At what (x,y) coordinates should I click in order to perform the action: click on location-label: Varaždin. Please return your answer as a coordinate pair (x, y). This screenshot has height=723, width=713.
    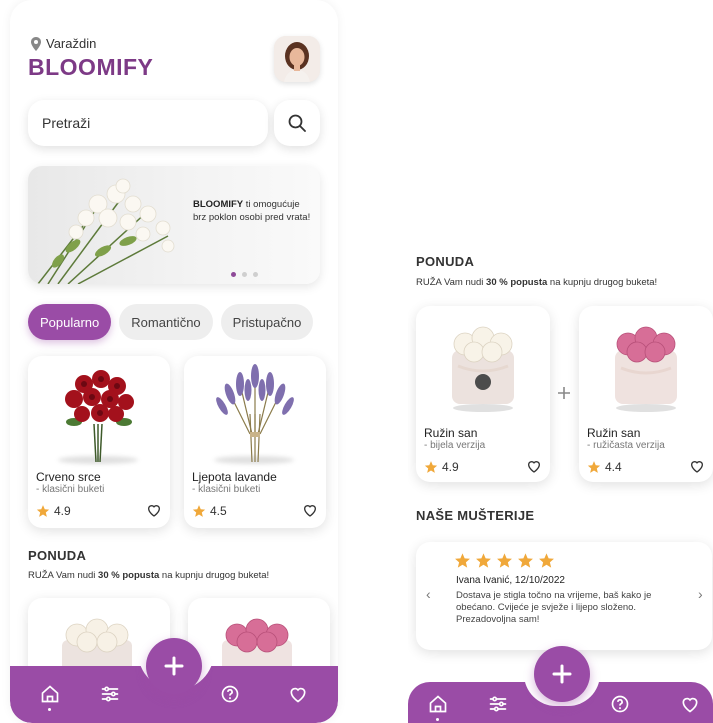
    Looking at the image, I should click on (71, 43).